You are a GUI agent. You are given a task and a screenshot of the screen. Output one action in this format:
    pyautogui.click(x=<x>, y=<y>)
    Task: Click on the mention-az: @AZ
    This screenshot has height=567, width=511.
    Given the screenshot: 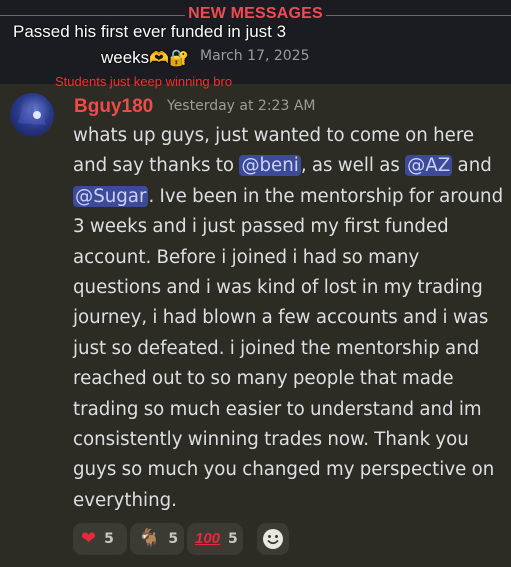 What is the action you would take?
    pyautogui.click(x=429, y=166)
    